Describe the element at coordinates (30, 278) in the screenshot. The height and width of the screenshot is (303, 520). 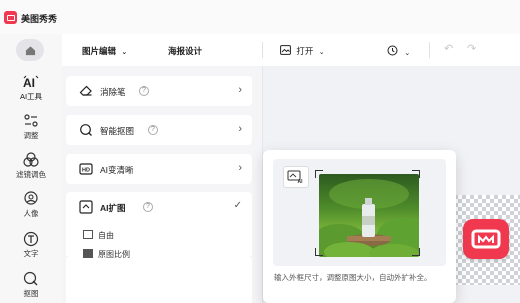
I see `cutout-icon` at that location.